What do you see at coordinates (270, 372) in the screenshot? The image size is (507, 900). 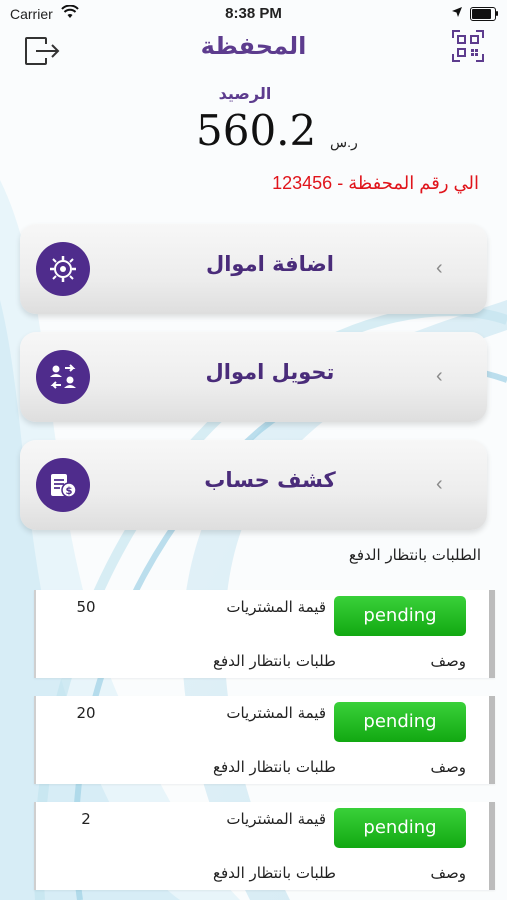 I see `transfer-money-label: تحويل اموال` at bounding box center [270, 372].